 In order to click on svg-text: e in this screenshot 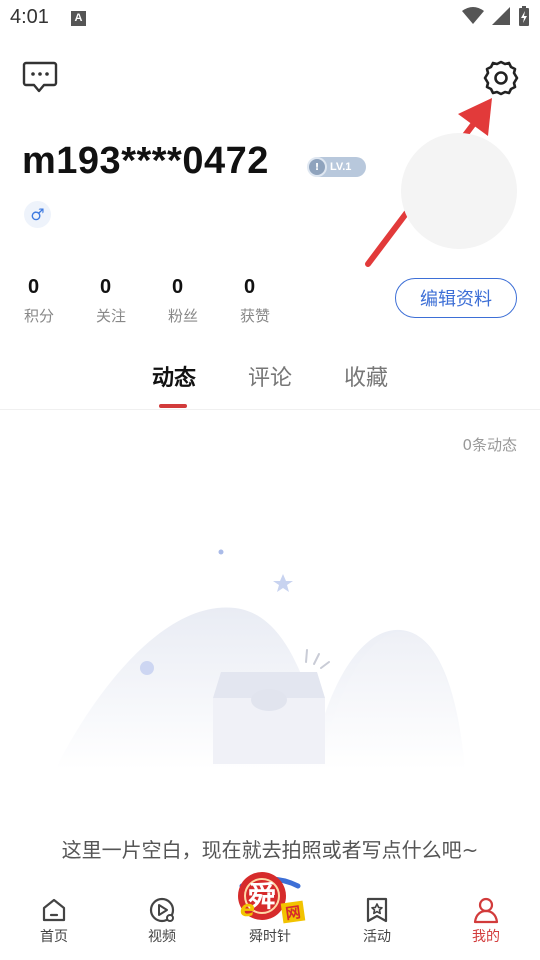, I will do `click(247, 909)`.